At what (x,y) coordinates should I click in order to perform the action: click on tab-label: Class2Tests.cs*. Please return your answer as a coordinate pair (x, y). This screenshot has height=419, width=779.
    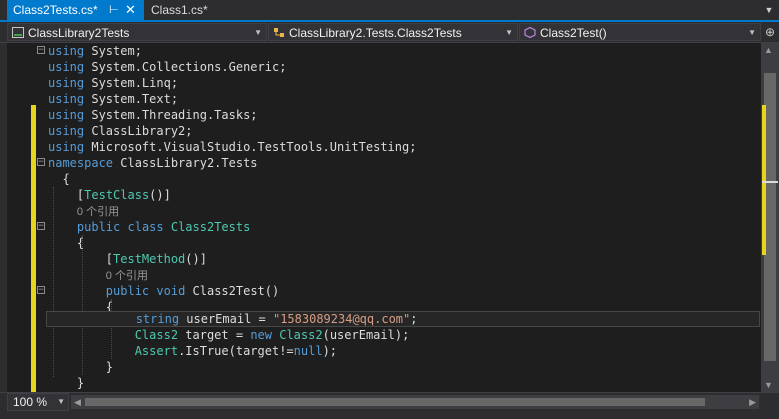
    Looking at the image, I should click on (55, 10).